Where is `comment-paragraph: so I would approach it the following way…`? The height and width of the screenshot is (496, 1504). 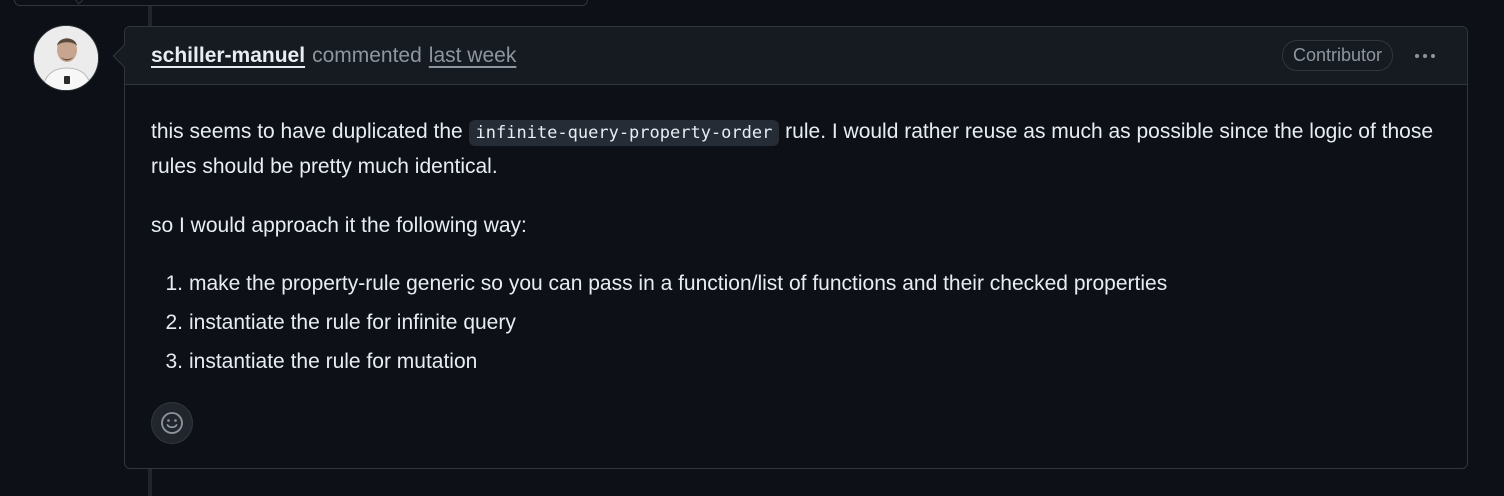 comment-paragraph: so I would approach it the following way… is located at coordinates (339, 225).